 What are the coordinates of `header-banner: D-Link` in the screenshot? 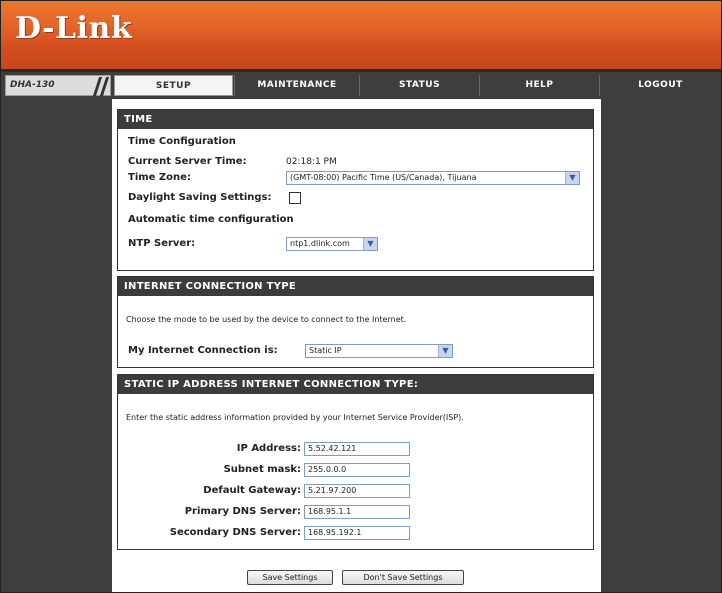 It's located at (361, 35).